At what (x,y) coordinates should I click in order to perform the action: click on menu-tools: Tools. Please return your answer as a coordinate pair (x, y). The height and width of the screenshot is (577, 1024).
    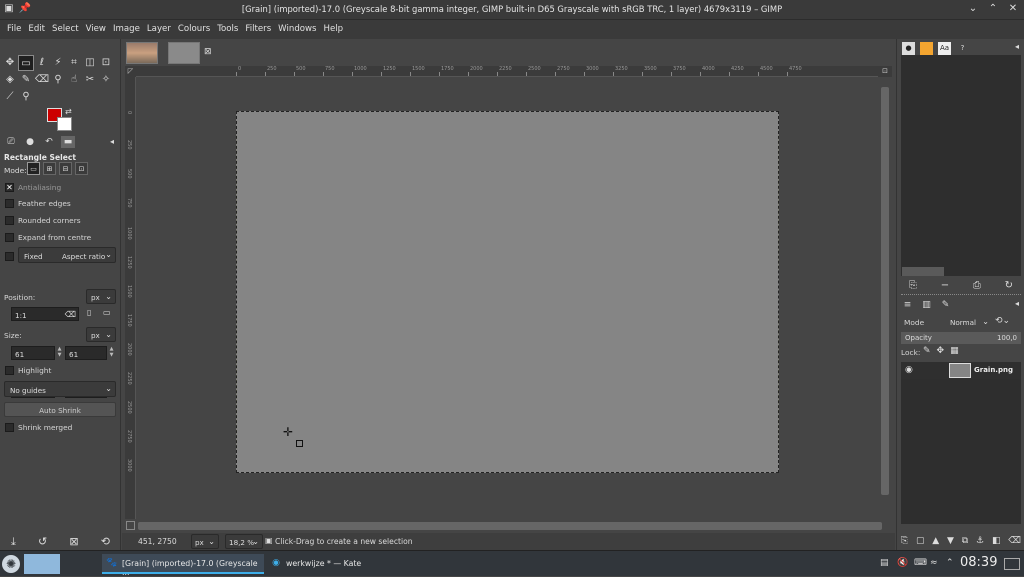
    Looking at the image, I should click on (228, 29).